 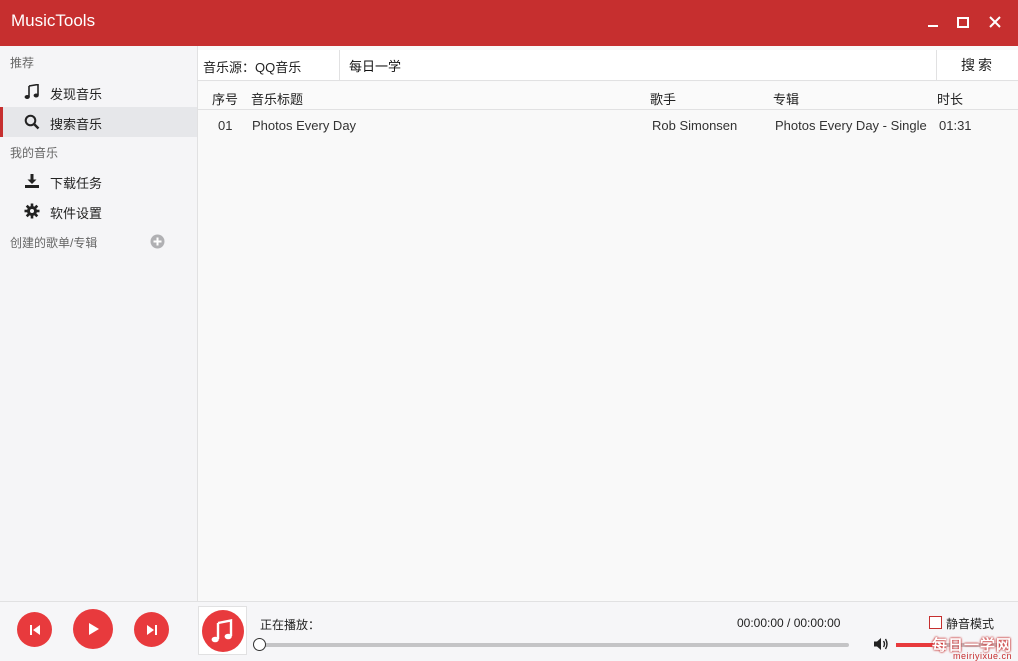 I want to click on download-icon, so click(x=32, y=181).